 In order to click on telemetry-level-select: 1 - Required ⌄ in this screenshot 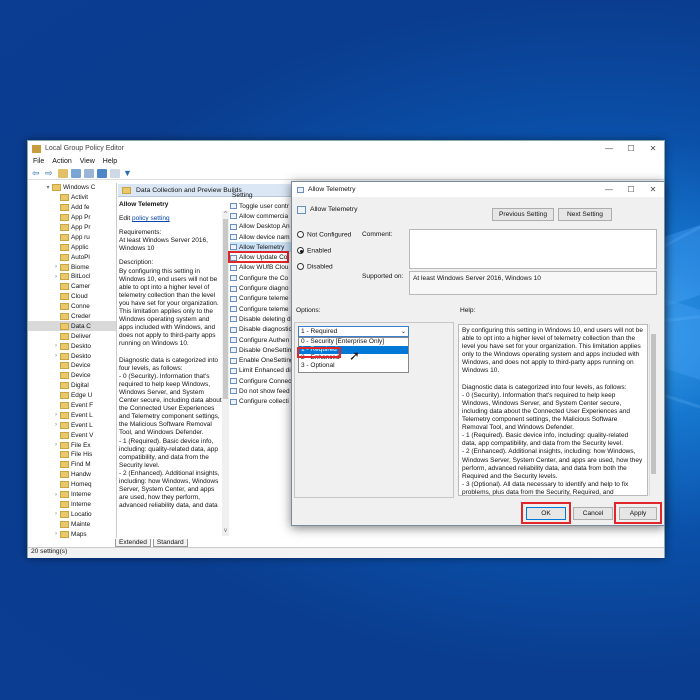, I will do `click(353, 331)`.